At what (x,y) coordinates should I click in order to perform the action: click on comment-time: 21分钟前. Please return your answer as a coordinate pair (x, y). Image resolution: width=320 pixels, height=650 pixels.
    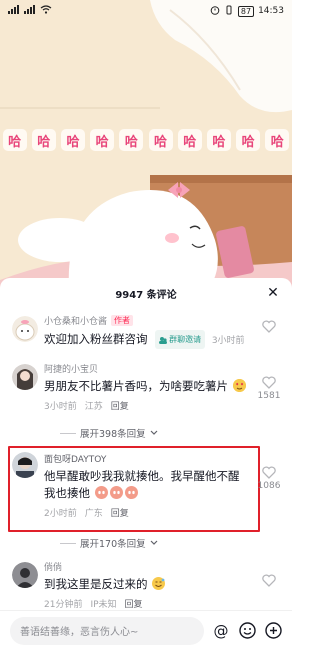
    Looking at the image, I should click on (63, 605).